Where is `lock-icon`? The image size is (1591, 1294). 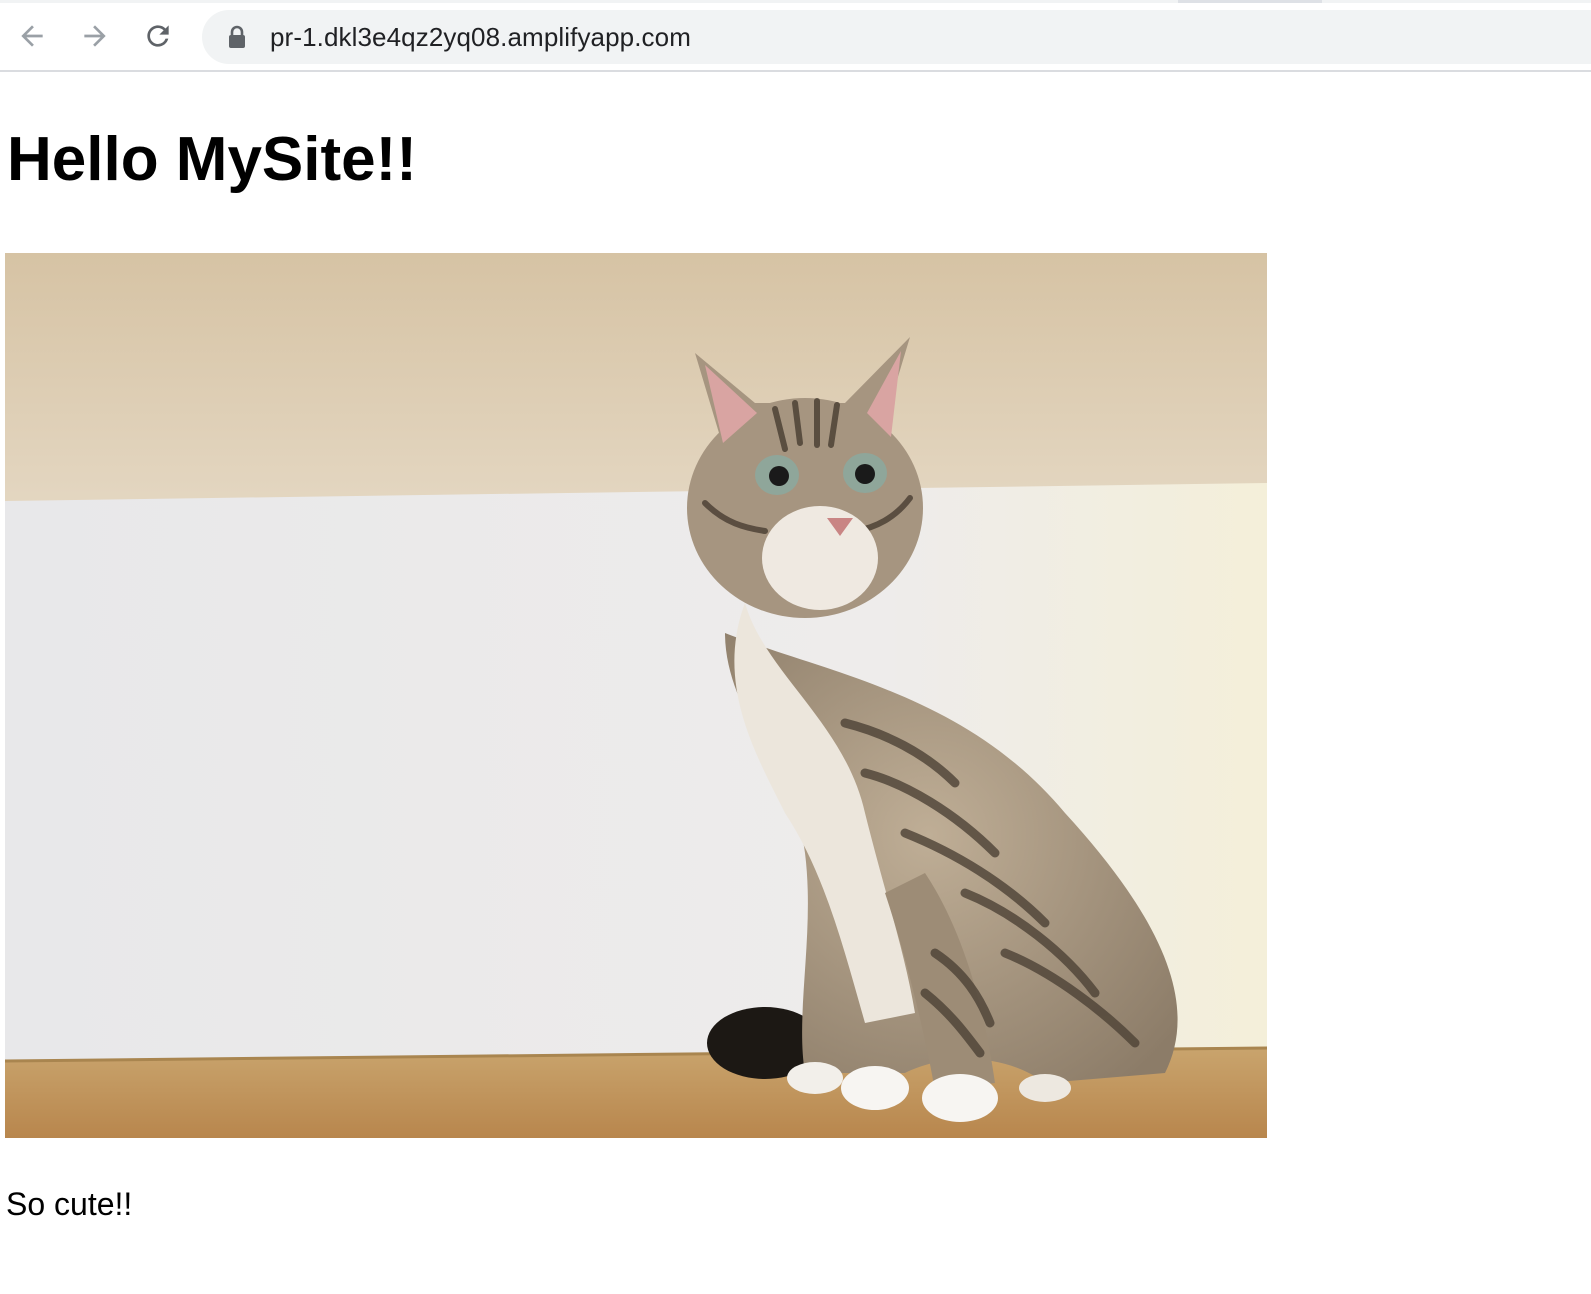
lock-icon is located at coordinates (237, 37).